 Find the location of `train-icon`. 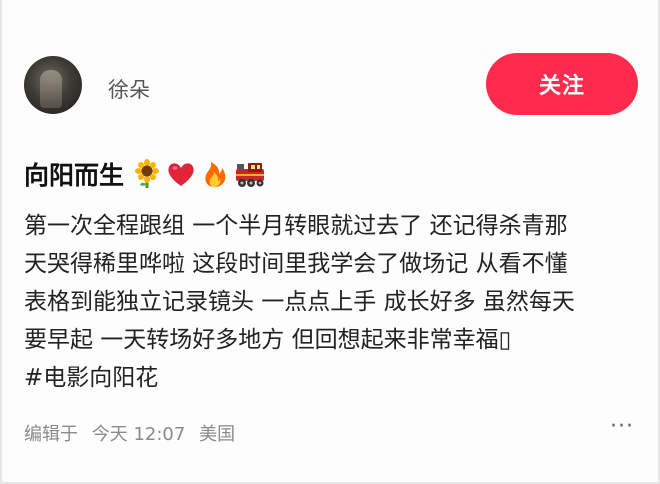

train-icon is located at coordinates (249, 174).